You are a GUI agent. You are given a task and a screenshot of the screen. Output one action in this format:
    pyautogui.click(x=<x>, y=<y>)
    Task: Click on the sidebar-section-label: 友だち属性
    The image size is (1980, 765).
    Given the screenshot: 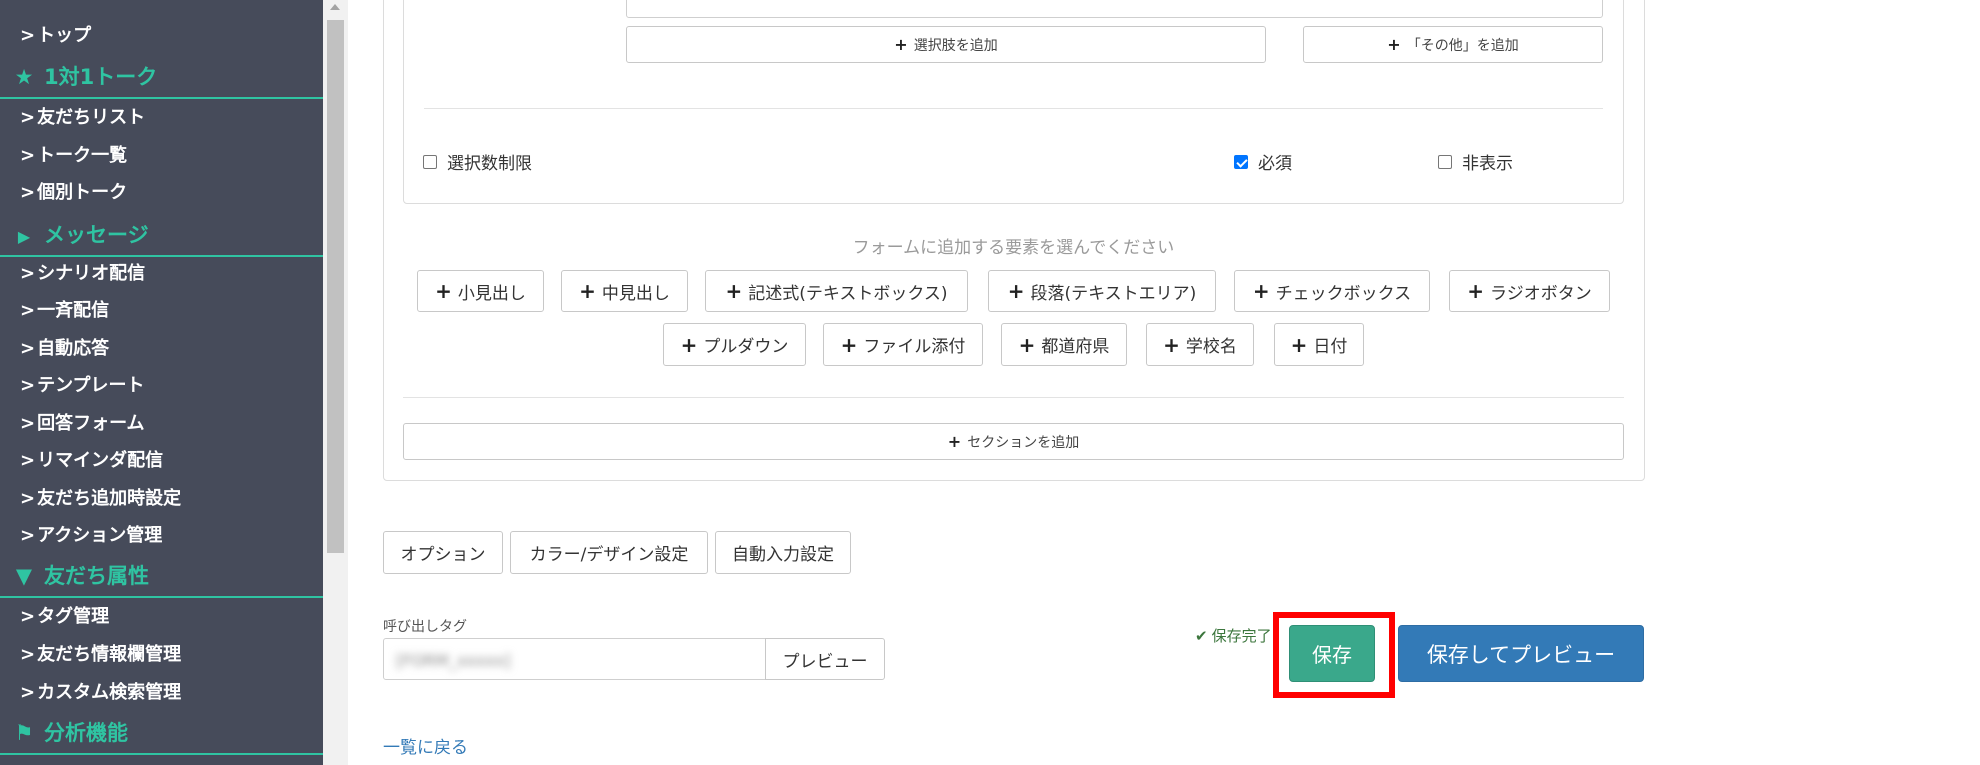 What is the action you would take?
    pyautogui.click(x=96, y=576)
    